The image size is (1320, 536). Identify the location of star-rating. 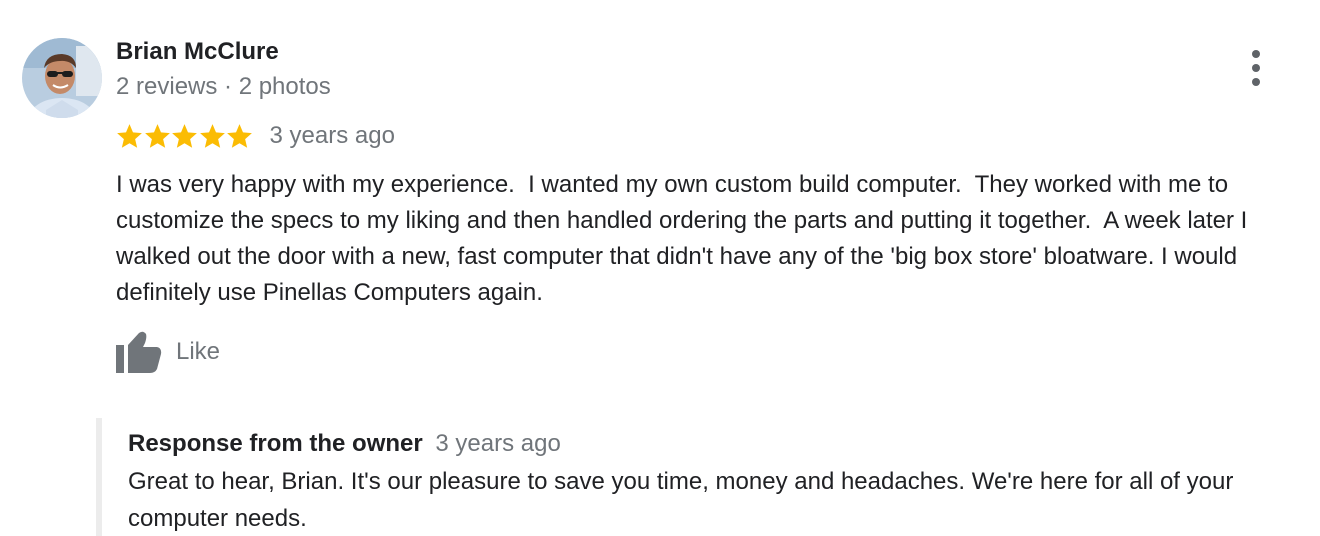
(185, 136).